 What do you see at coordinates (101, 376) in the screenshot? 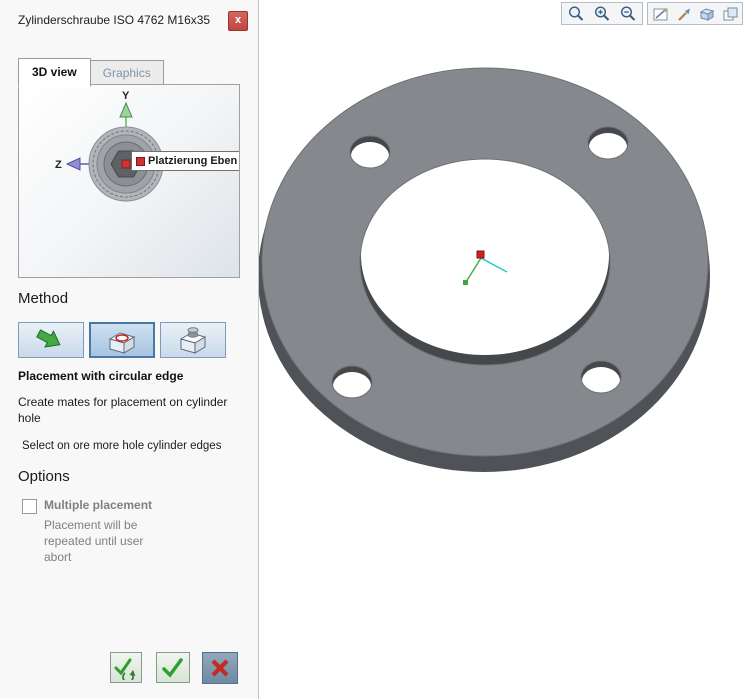
I see `selected-method-title: Placement with circular edge` at bounding box center [101, 376].